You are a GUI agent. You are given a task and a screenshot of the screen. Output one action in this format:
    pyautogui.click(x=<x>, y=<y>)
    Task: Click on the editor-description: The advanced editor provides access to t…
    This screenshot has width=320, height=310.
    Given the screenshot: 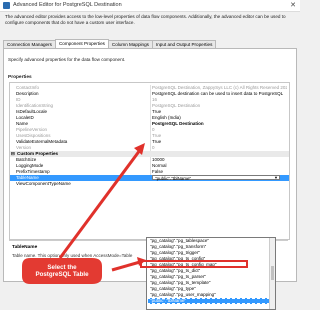 What is the action you would take?
    pyautogui.click(x=145, y=19)
    